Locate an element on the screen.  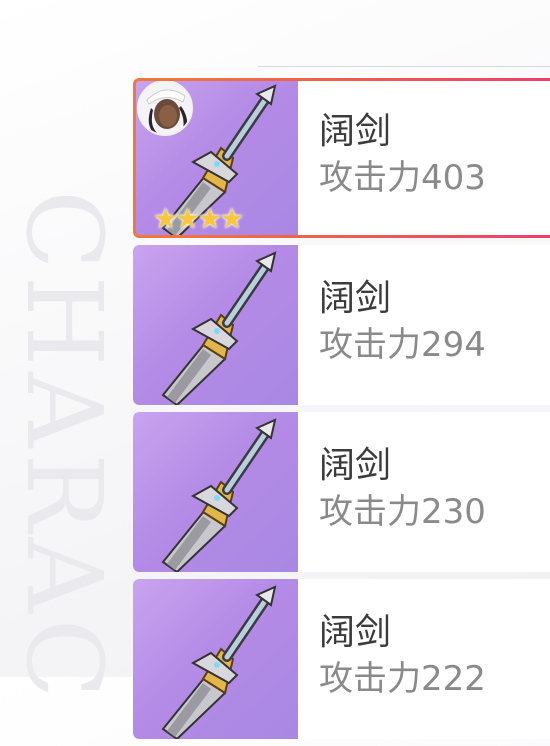
weapon-attack: 攻击力403 is located at coordinates (402, 177).